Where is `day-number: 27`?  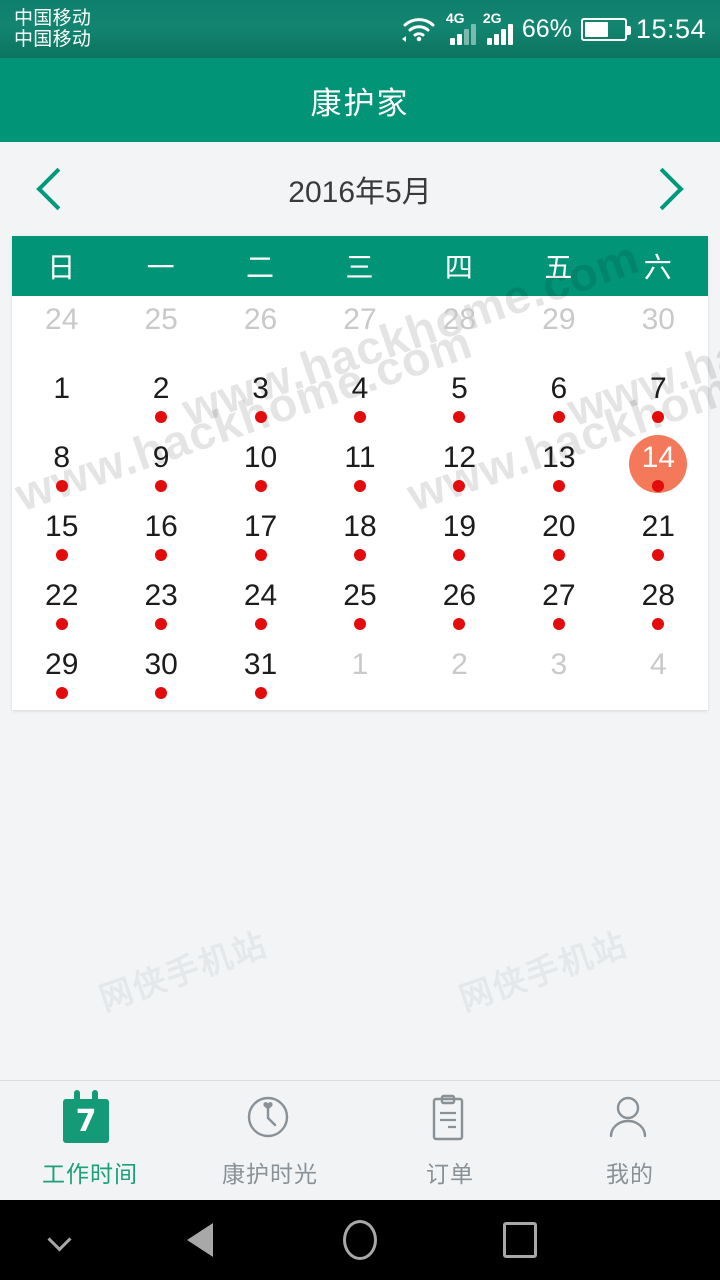 day-number: 27 is located at coordinates (559, 595).